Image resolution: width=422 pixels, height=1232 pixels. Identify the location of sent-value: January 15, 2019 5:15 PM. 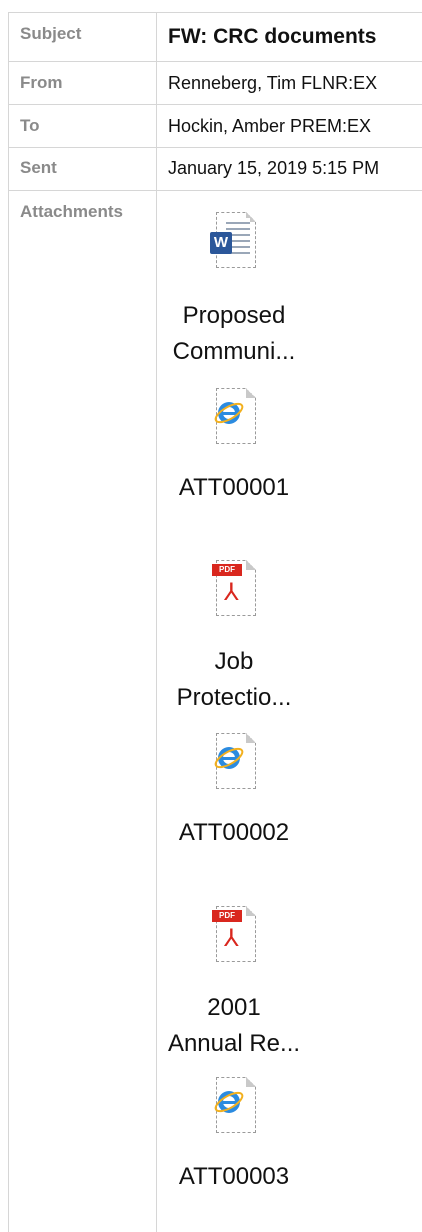
(274, 168).